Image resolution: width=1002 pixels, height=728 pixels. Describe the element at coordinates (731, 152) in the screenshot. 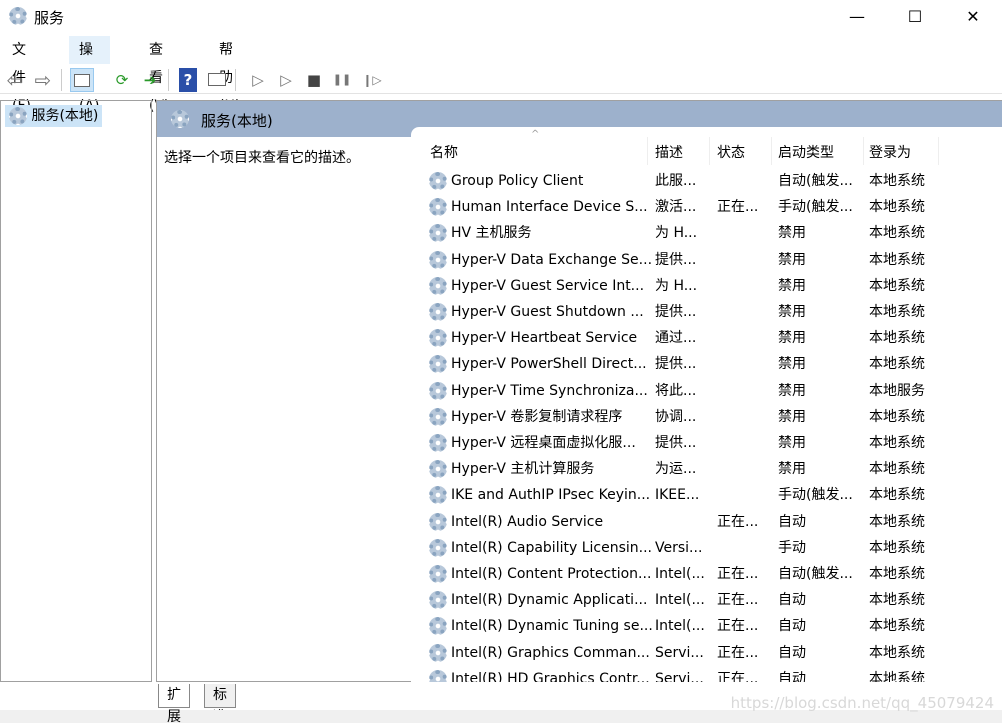

I see `column-header-status: 状态` at that location.